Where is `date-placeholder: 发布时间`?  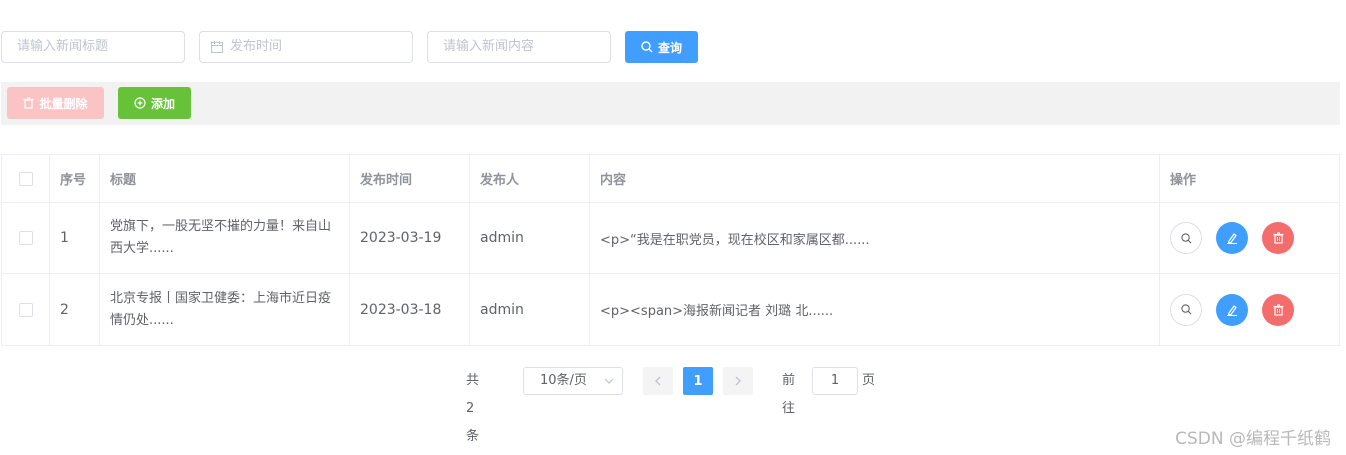 date-placeholder: 发布时间 is located at coordinates (256, 46).